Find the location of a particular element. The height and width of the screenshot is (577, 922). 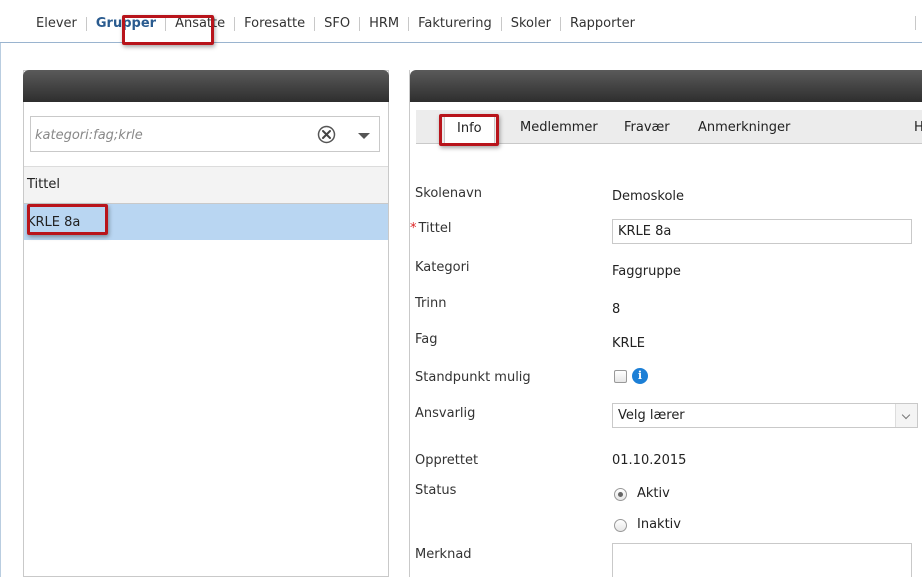

fag-label: Fag is located at coordinates (426, 339).